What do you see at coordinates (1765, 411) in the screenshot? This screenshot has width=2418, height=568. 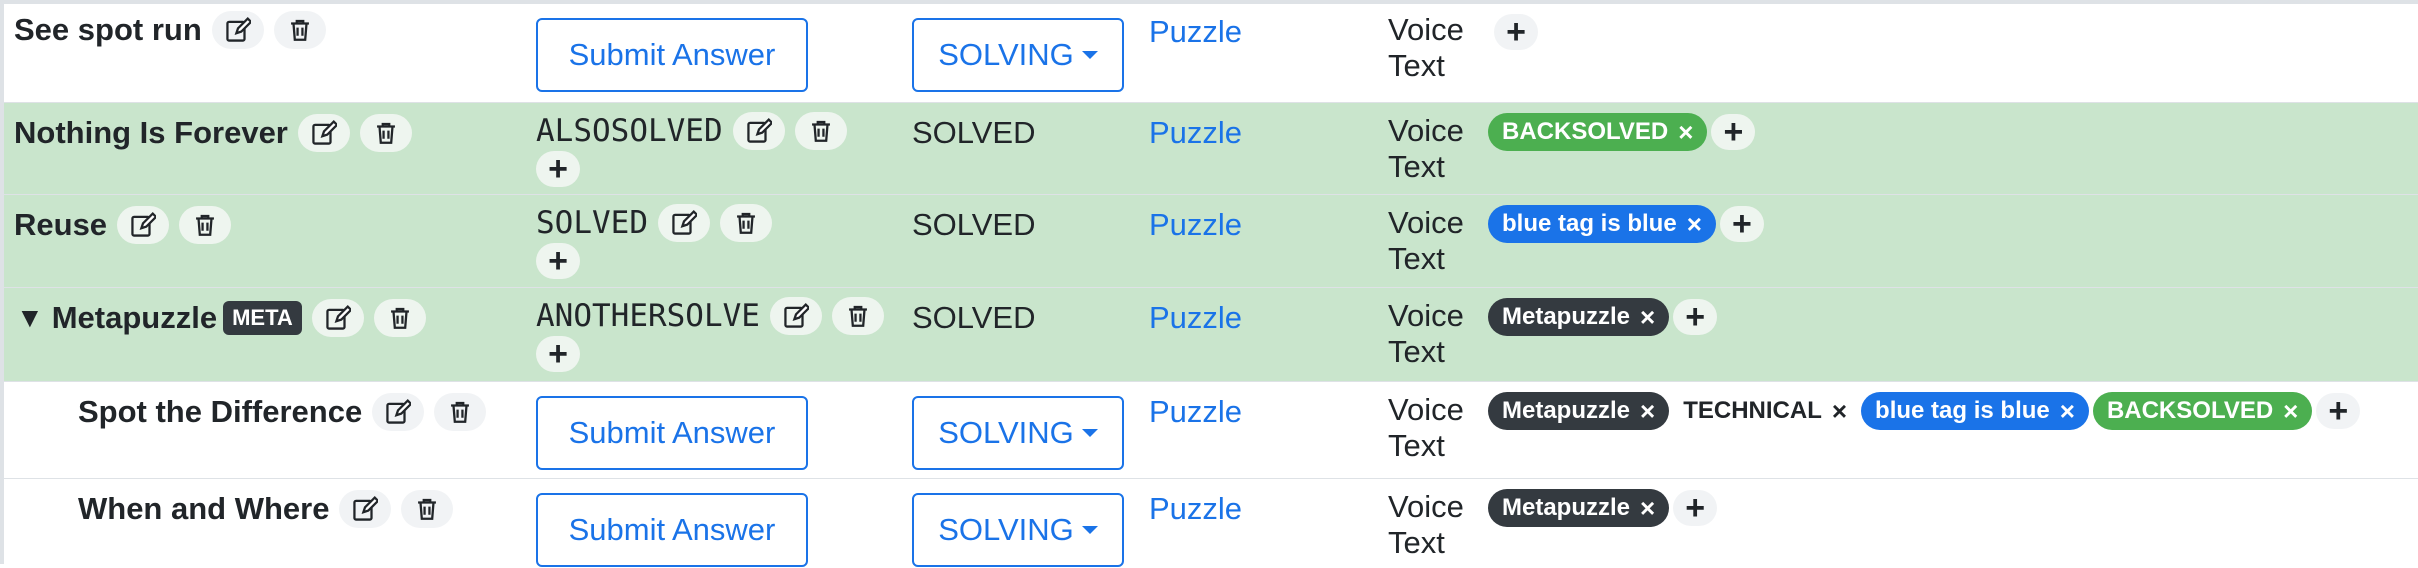 I see `tag: TECHNICAL ×` at bounding box center [1765, 411].